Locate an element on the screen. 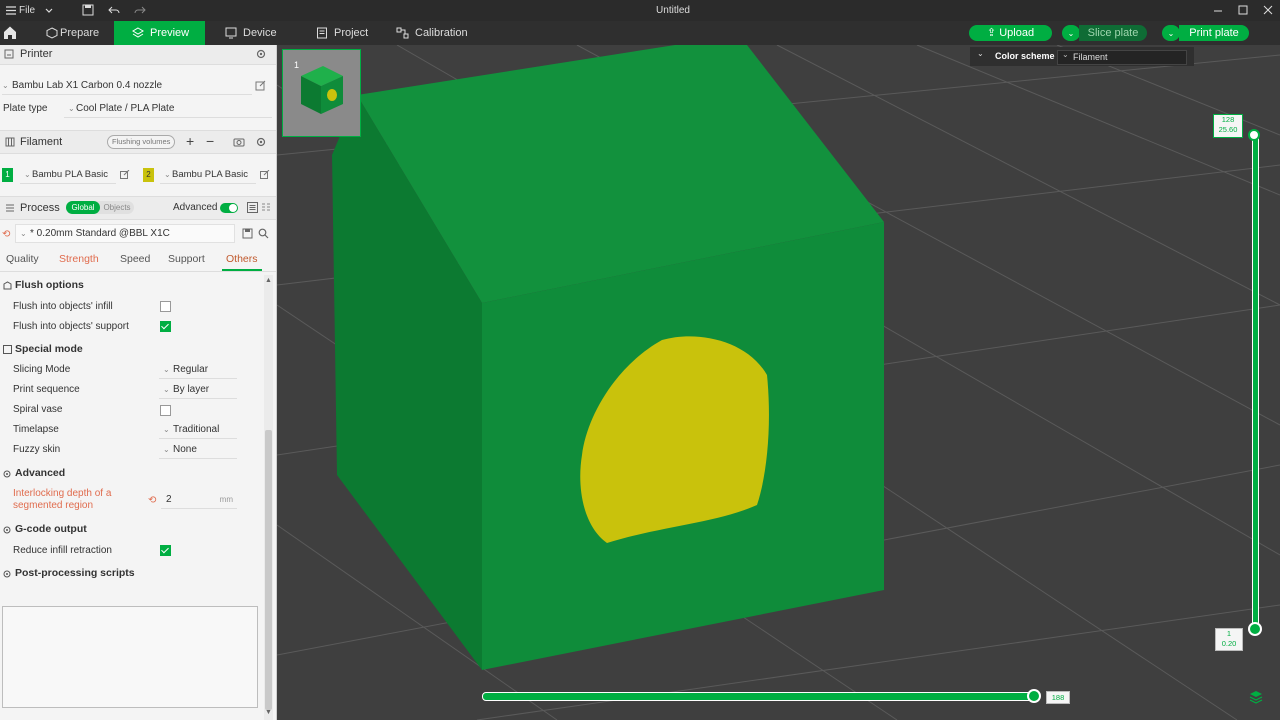 This screenshot has width=1280, height=720. layer-bottom-label: 1 0.20 is located at coordinates (1229, 639).